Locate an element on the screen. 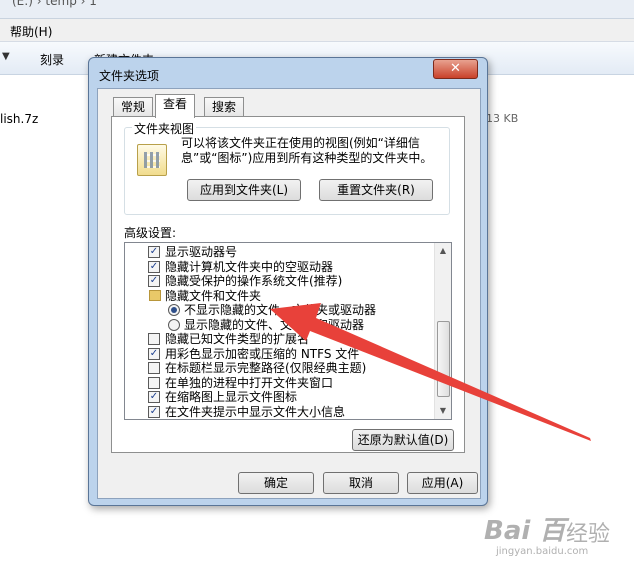 This screenshot has width=634, height=570. cancel-button: 取消 is located at coordinates (361, 483).